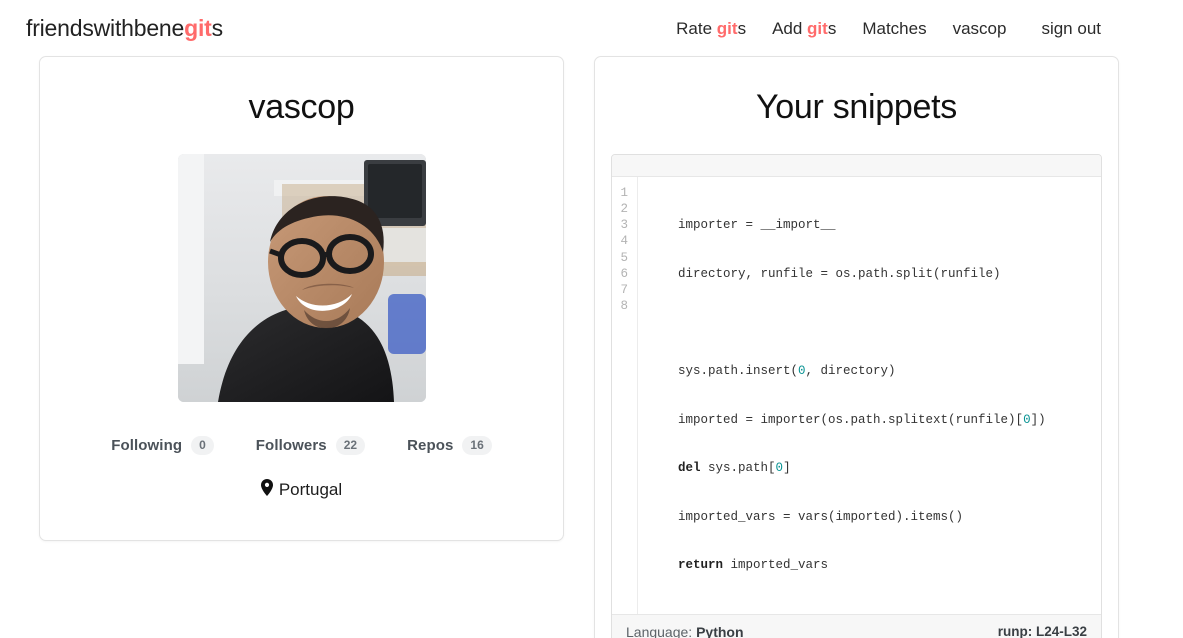  What do you see at coordinates (720, 630) in the screenshot?
I see `snippet-language-value: Python` at bounding box center [720, 630].